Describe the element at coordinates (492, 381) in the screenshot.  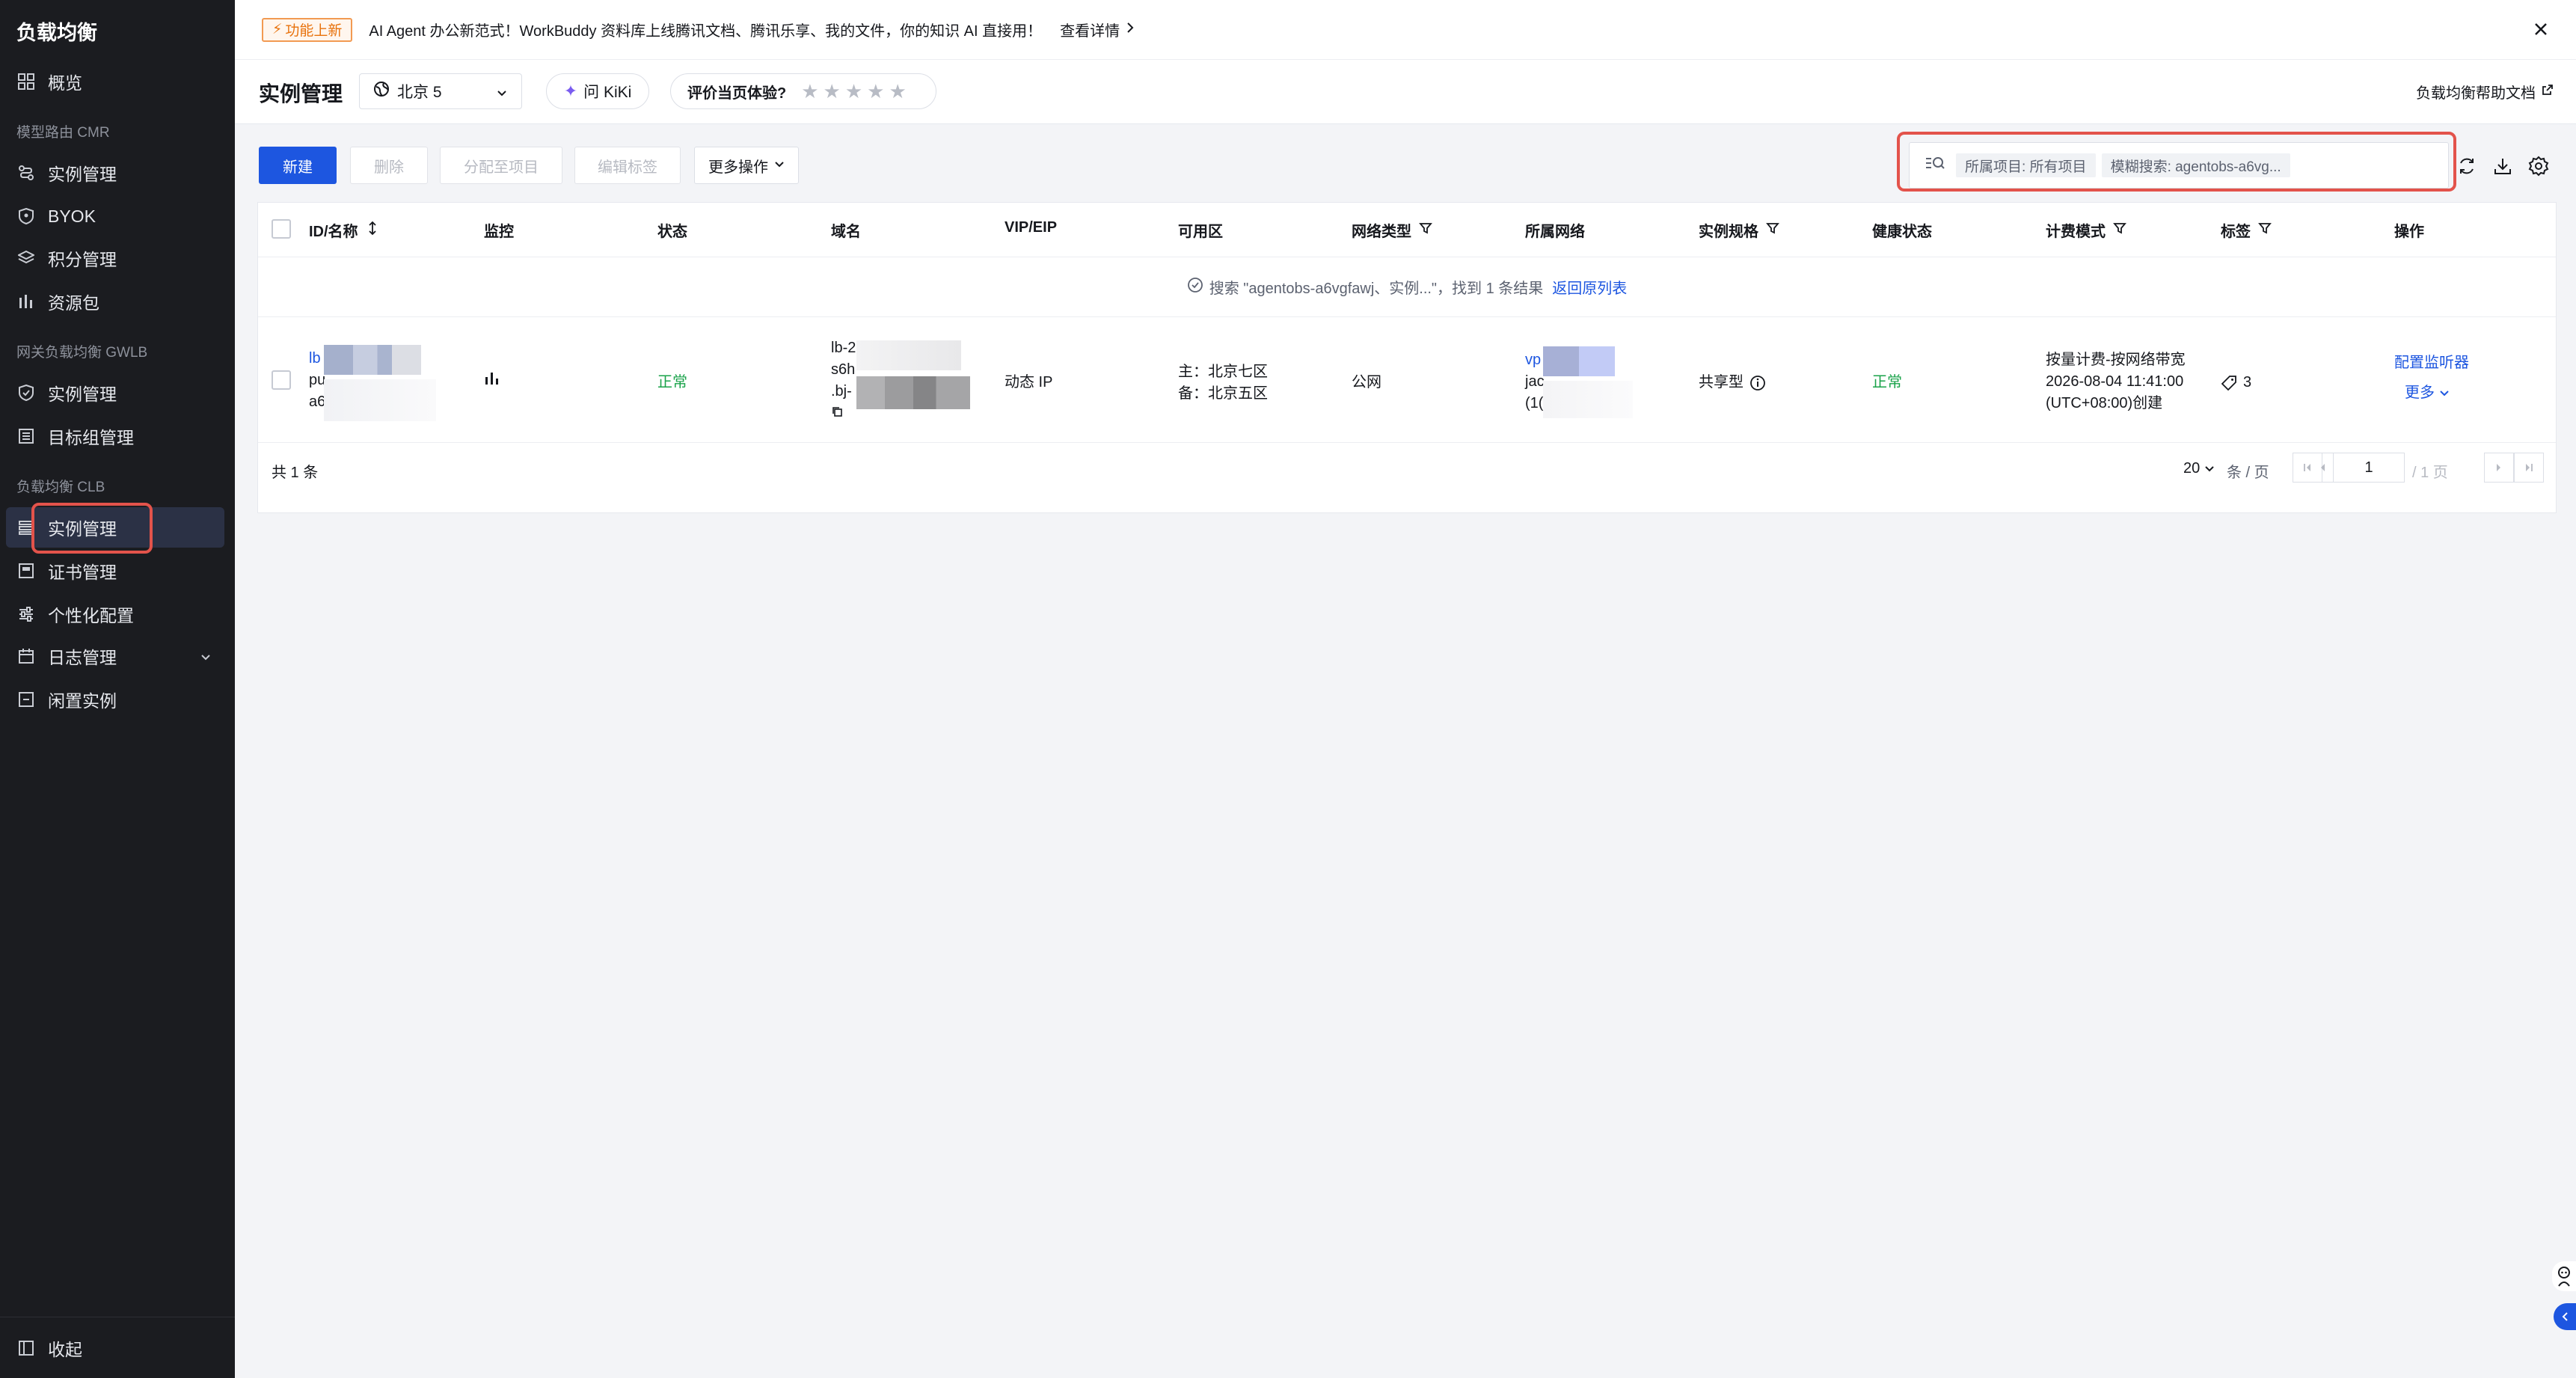
I see `monitor-chart-icon` at that location.